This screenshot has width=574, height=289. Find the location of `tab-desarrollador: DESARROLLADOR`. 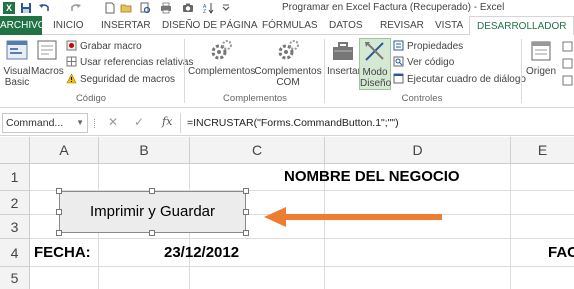

tab-desarrollador: DESARROLLADOR is located at coordinates (521, 26).